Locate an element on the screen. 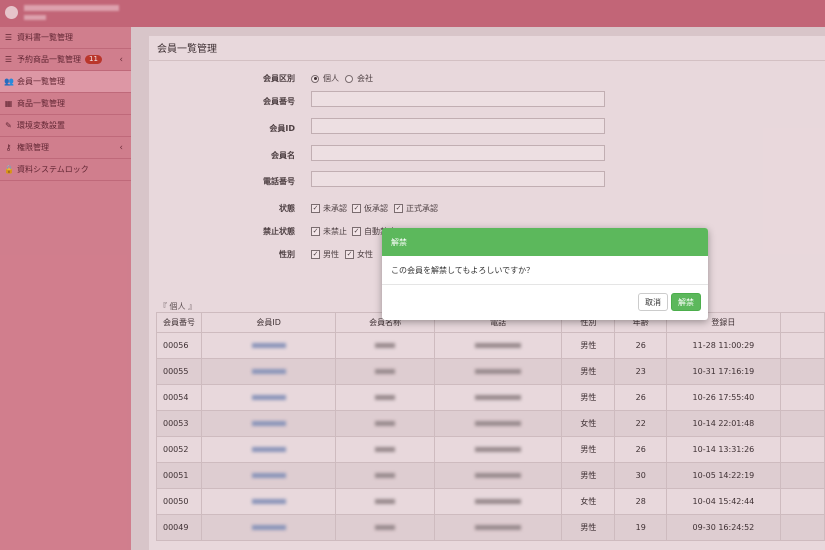 The height and width of the screenshot is (550, 825). confirm-unban-button: 解禁 is located at coordinates (686, 302).